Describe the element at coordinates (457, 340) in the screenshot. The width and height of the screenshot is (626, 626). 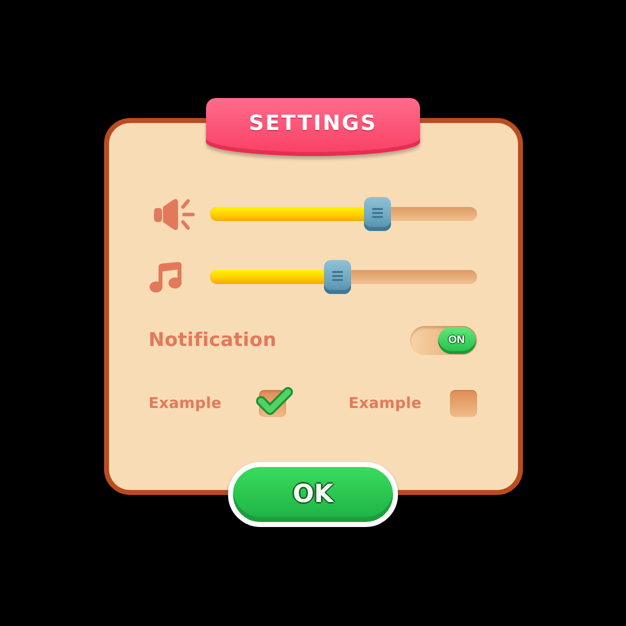
I see `toggle-knob: ON` at that location.